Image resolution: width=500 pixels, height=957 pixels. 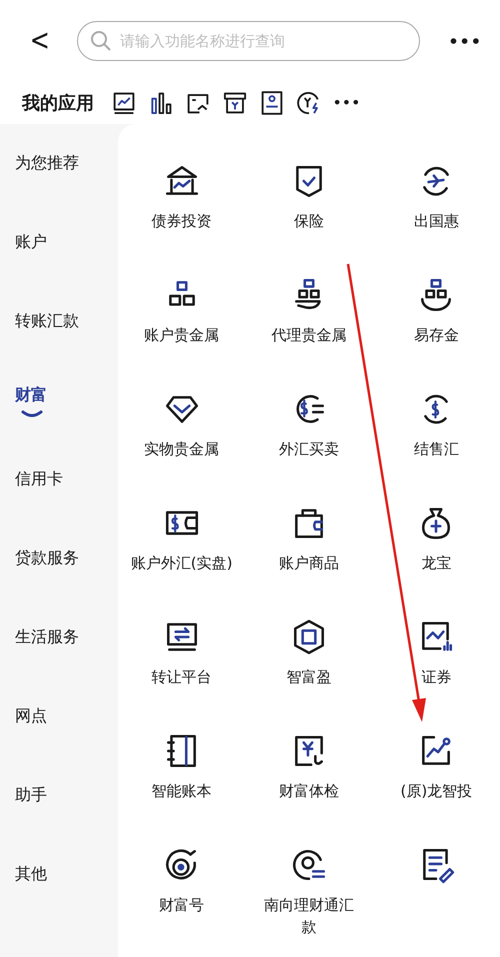 What do you see at coordinates (58, 103) in the screenshot?
I see `my-apps-title: 我的应用` at bounding box center [58, 103].